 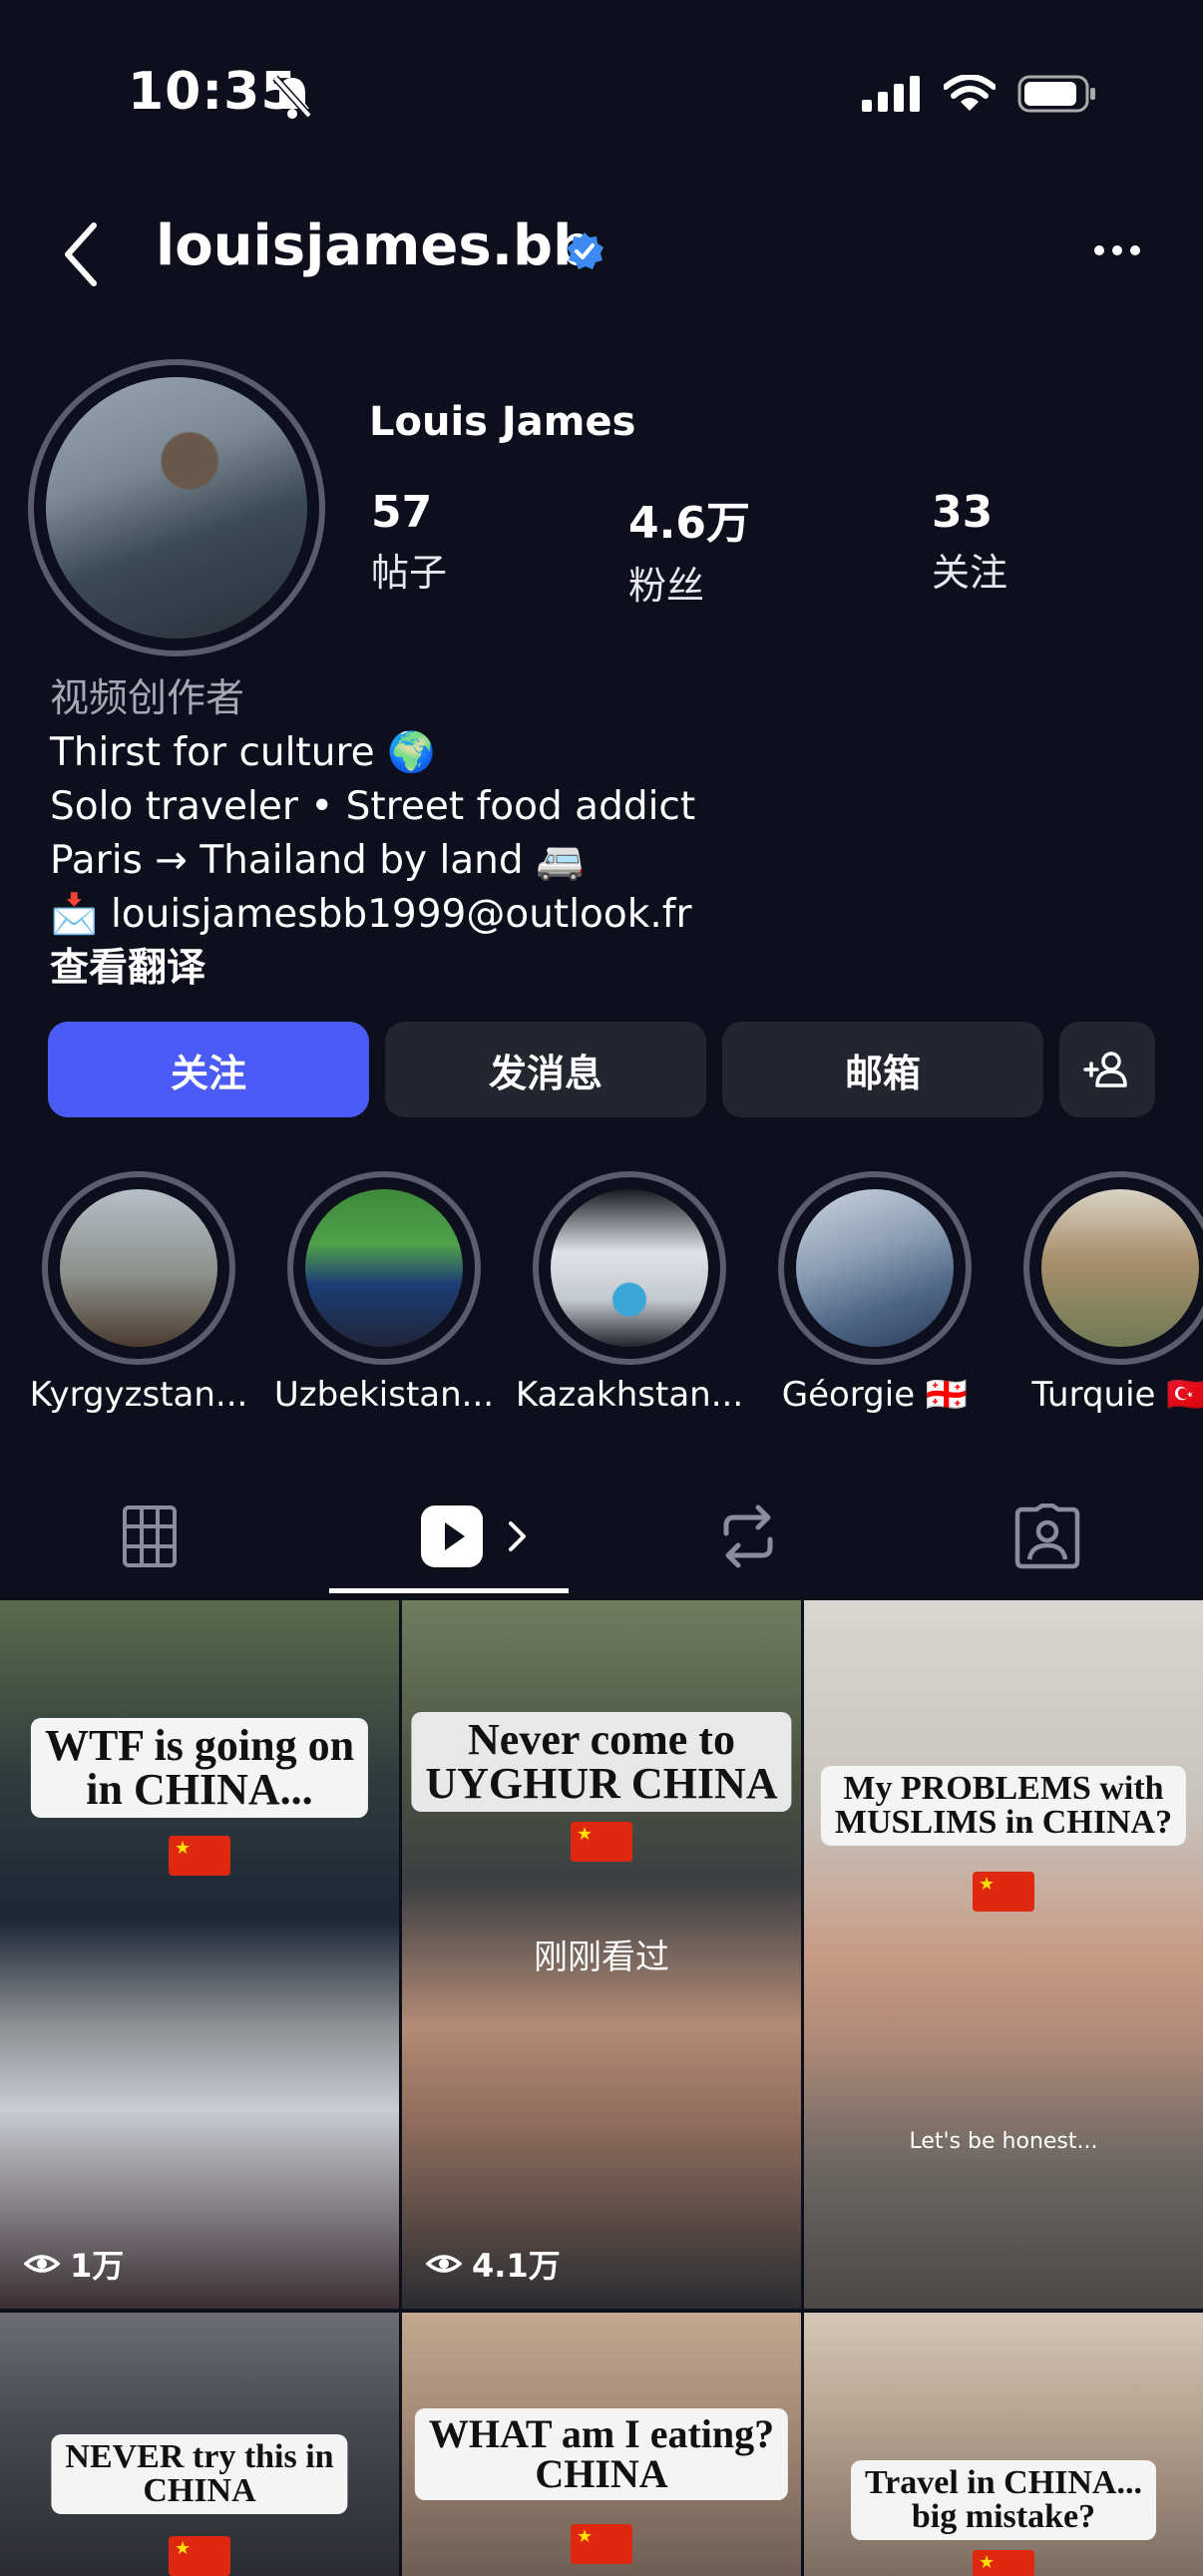 I want to click on post-tile: NEVER try this in CHINA, so click(x=199, y=2444).